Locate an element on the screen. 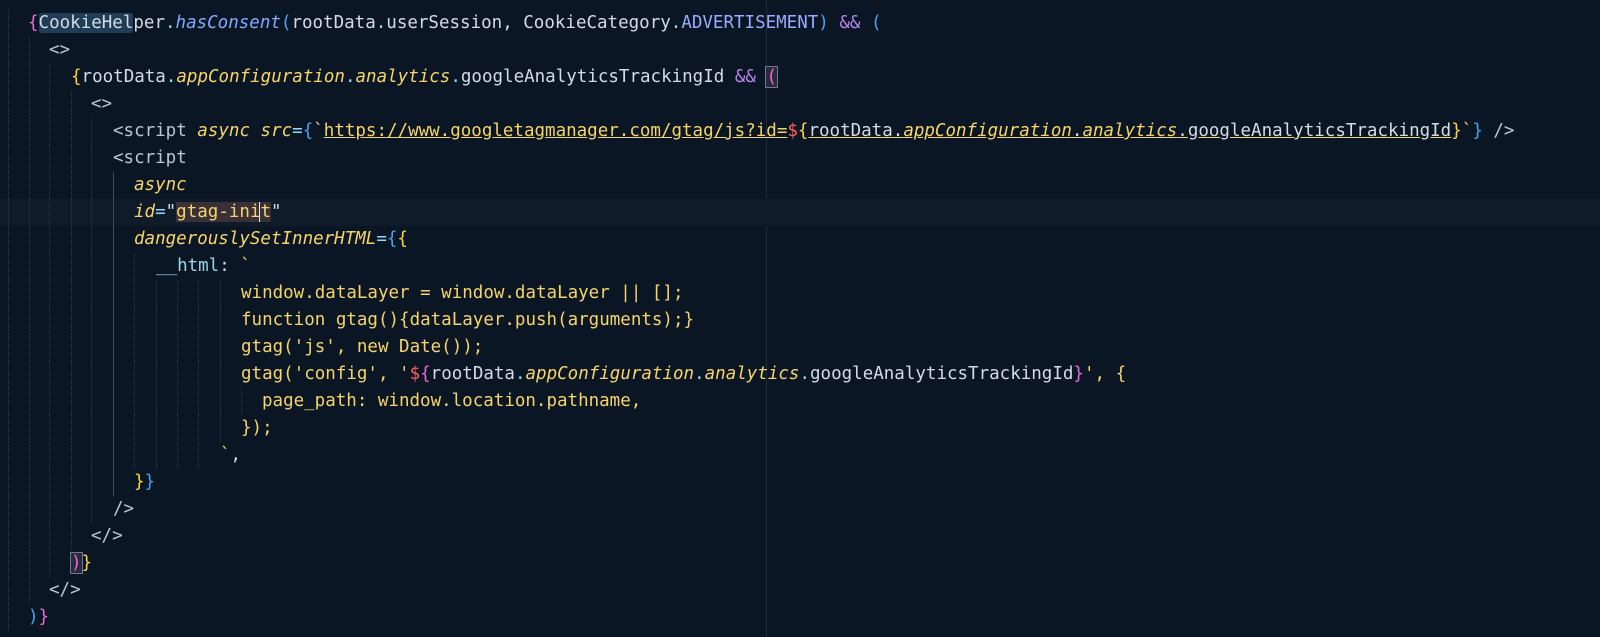  colon: : is located at coordinates (230, 266).